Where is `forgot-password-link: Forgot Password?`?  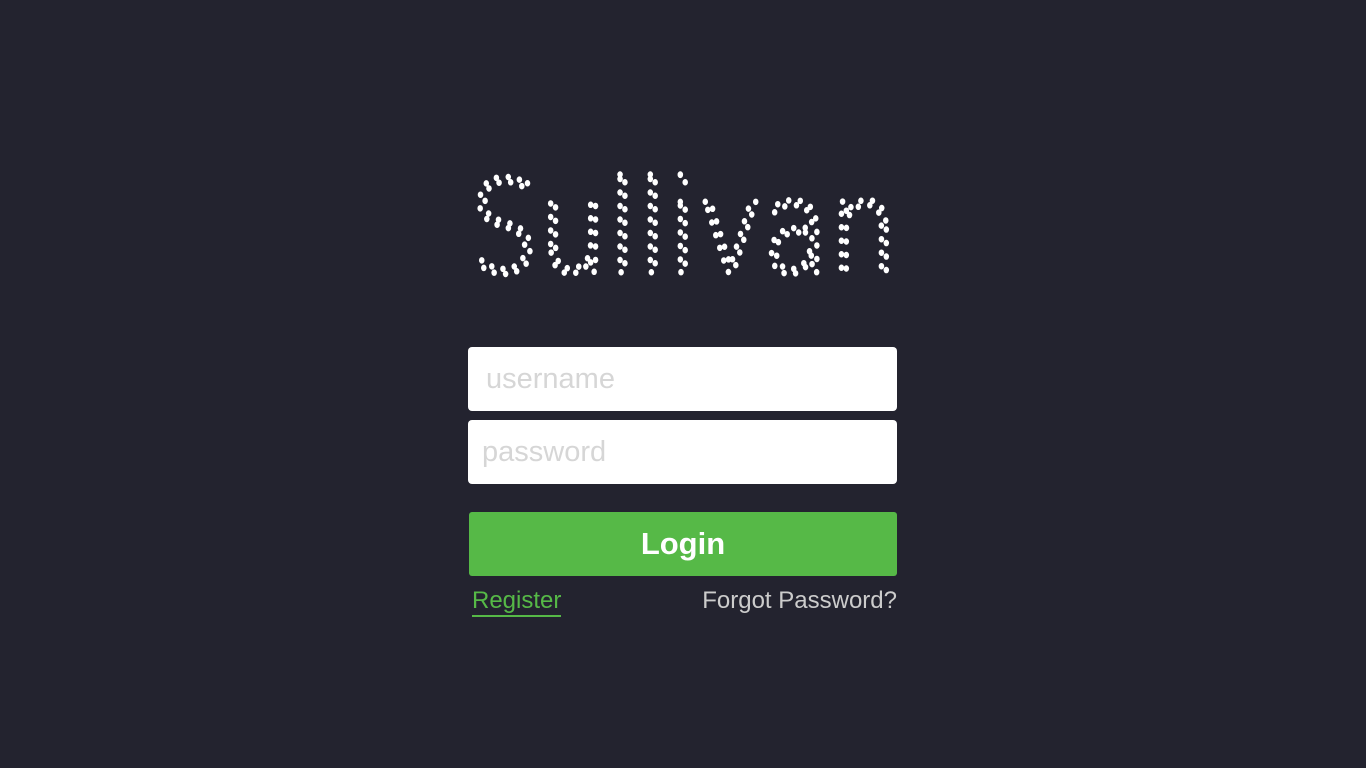
forgot-password-link: Forgot Password? is located at coordinates (799, 601).